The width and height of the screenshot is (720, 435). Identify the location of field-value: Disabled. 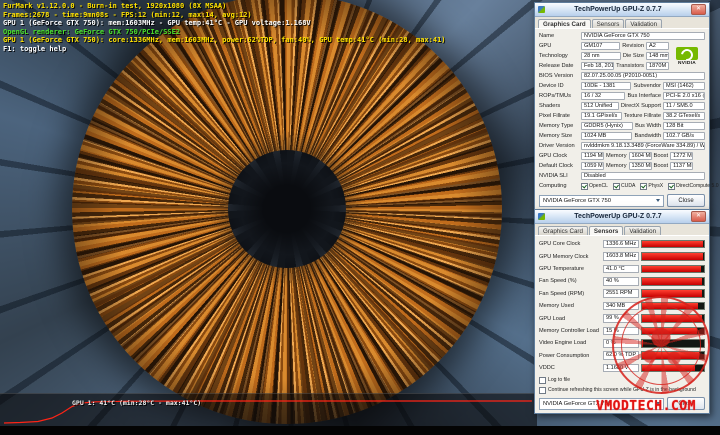
(643, 176).